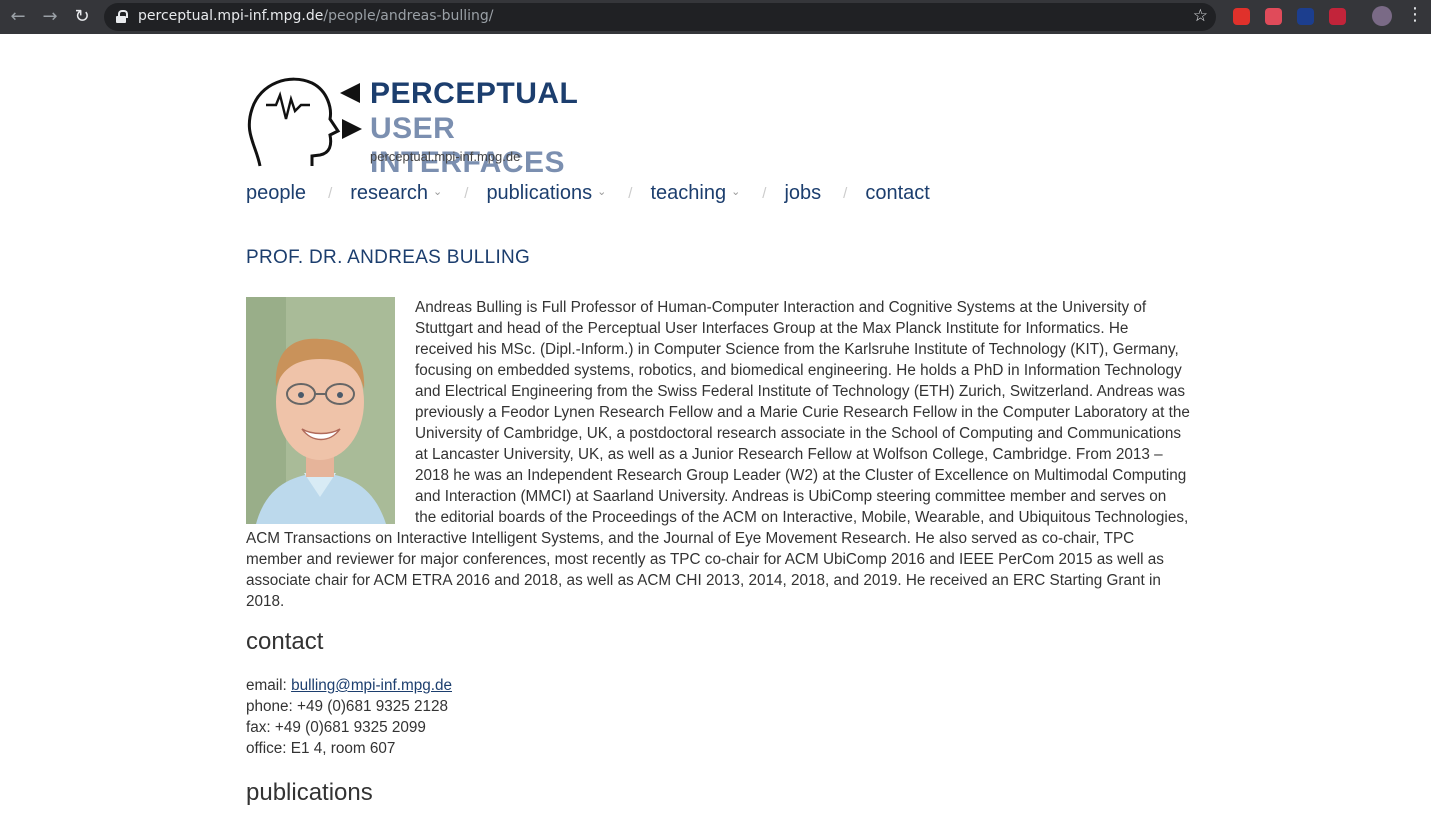 This screenshot has height=824, width=1431. Describe the element at coordinates (1200, 16) in the screenshot. I see `bookmark-star-icon: ☆` at that location.